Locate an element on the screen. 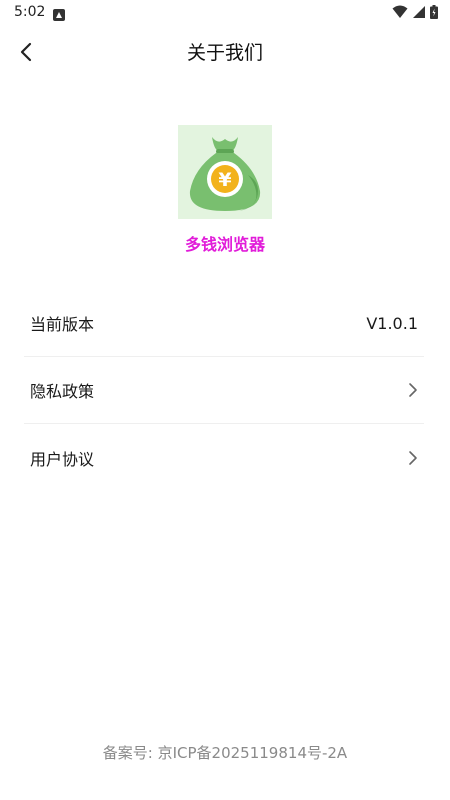  row-privacy-policy: 隐私政策 is located at coordinates (224, 390).